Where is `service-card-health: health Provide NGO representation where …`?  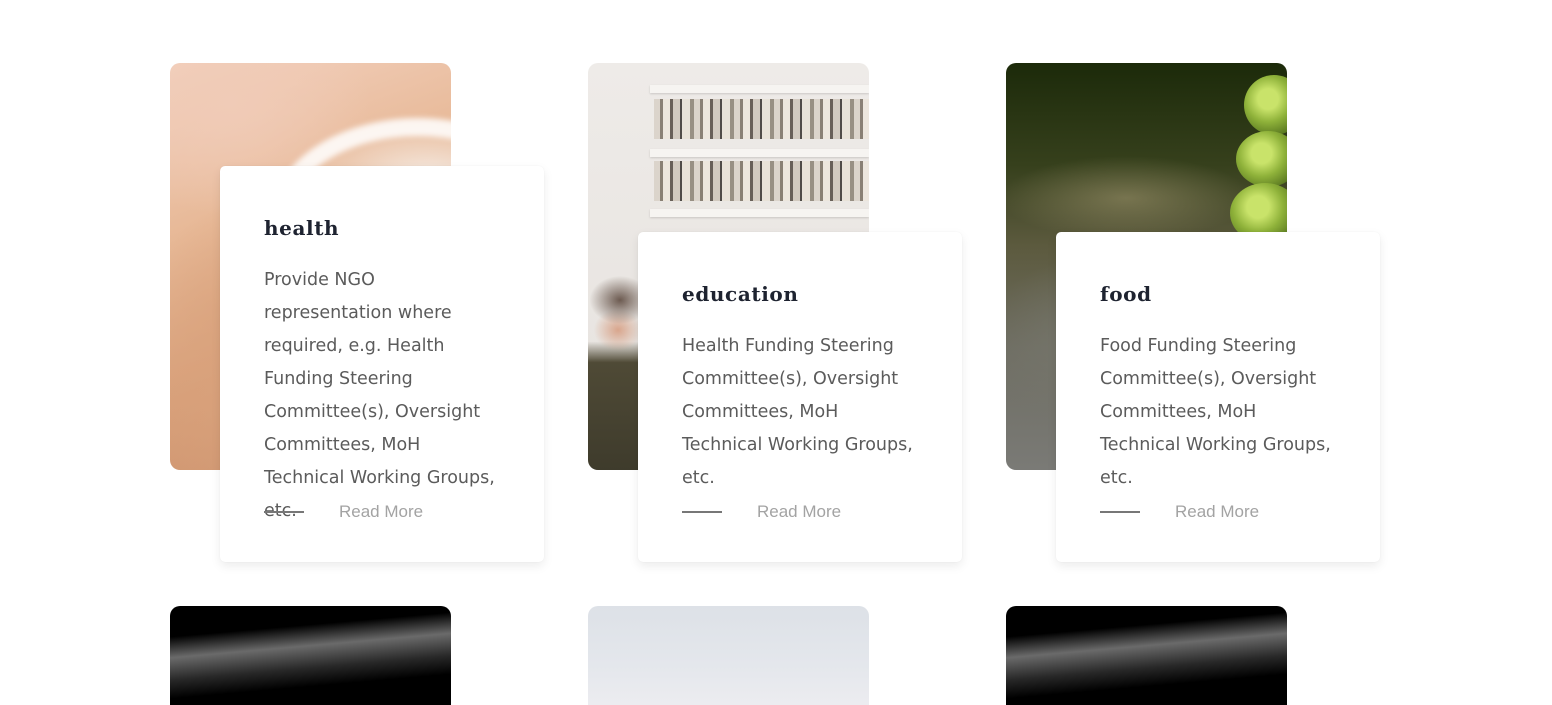
service-card-health: health Provide NGO representation where … is located at coordinates (382, 364).